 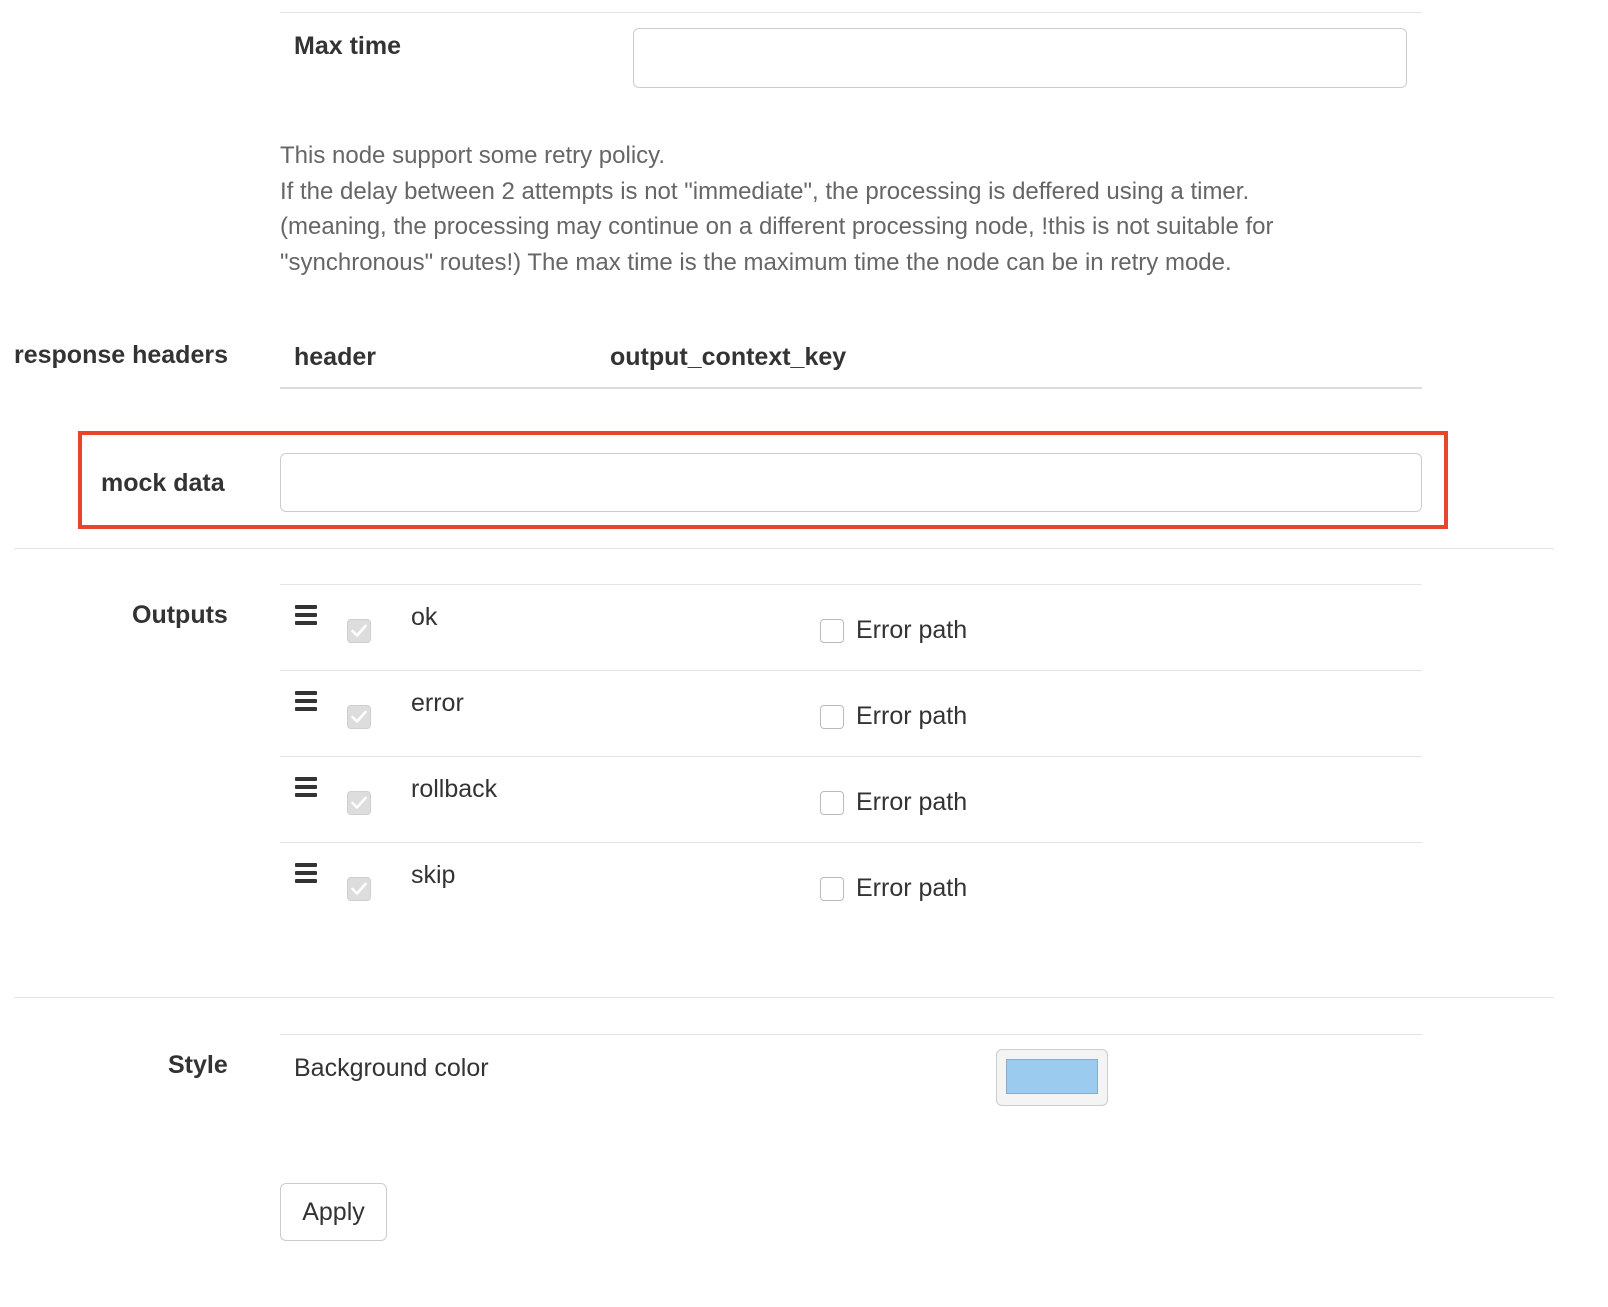 What do you see at coordinates (1020, 58) in the screenshot?
I see `max-time-input` at bounding box center [1020, 58].